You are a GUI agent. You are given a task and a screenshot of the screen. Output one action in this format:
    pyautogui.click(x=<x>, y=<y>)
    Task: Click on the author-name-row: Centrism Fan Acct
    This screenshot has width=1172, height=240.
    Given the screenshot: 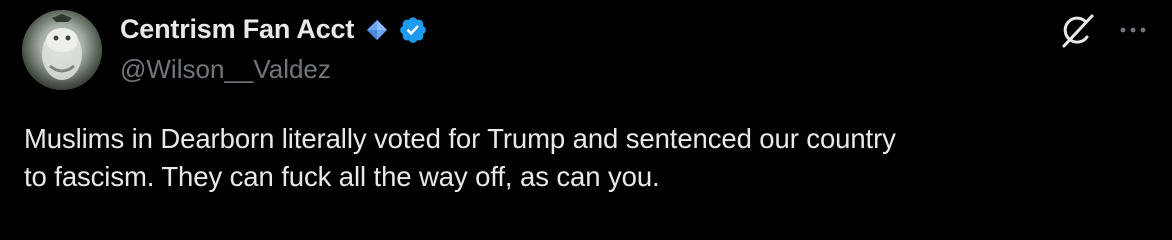 What is the action you would take?
    pyautogui.click(x=274, y=29)
    